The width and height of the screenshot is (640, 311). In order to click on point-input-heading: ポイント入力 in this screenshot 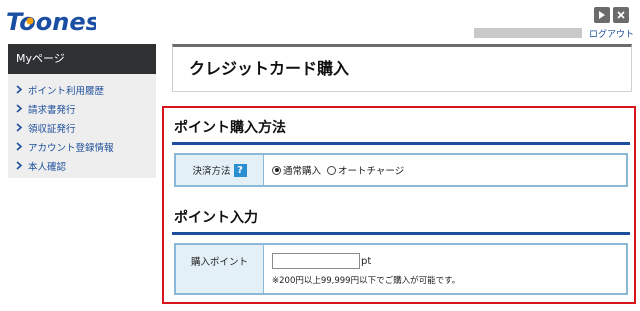, I will do `click(401, 221)`.